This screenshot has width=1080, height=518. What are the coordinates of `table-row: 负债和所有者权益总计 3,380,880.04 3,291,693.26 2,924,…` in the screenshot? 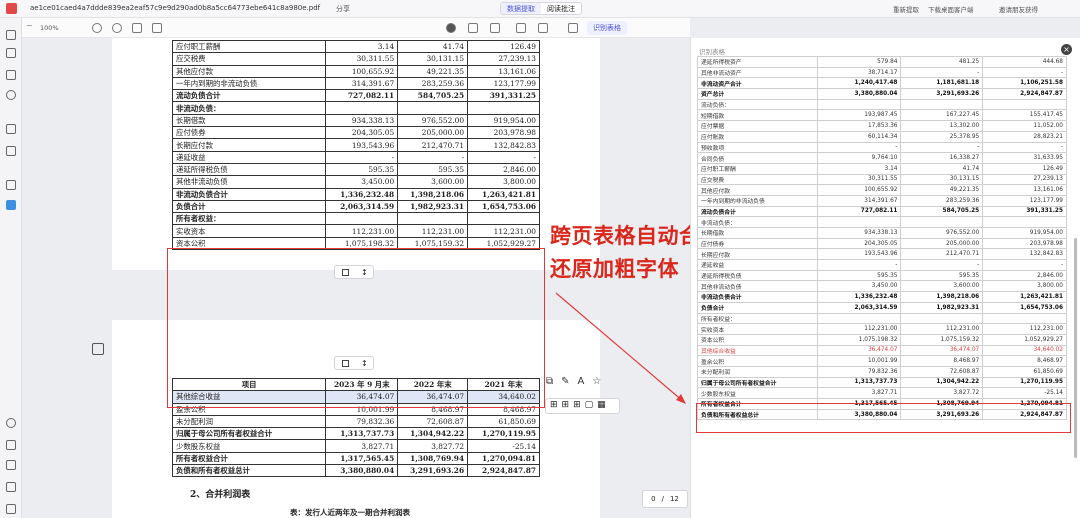 It's located at (355, 471).